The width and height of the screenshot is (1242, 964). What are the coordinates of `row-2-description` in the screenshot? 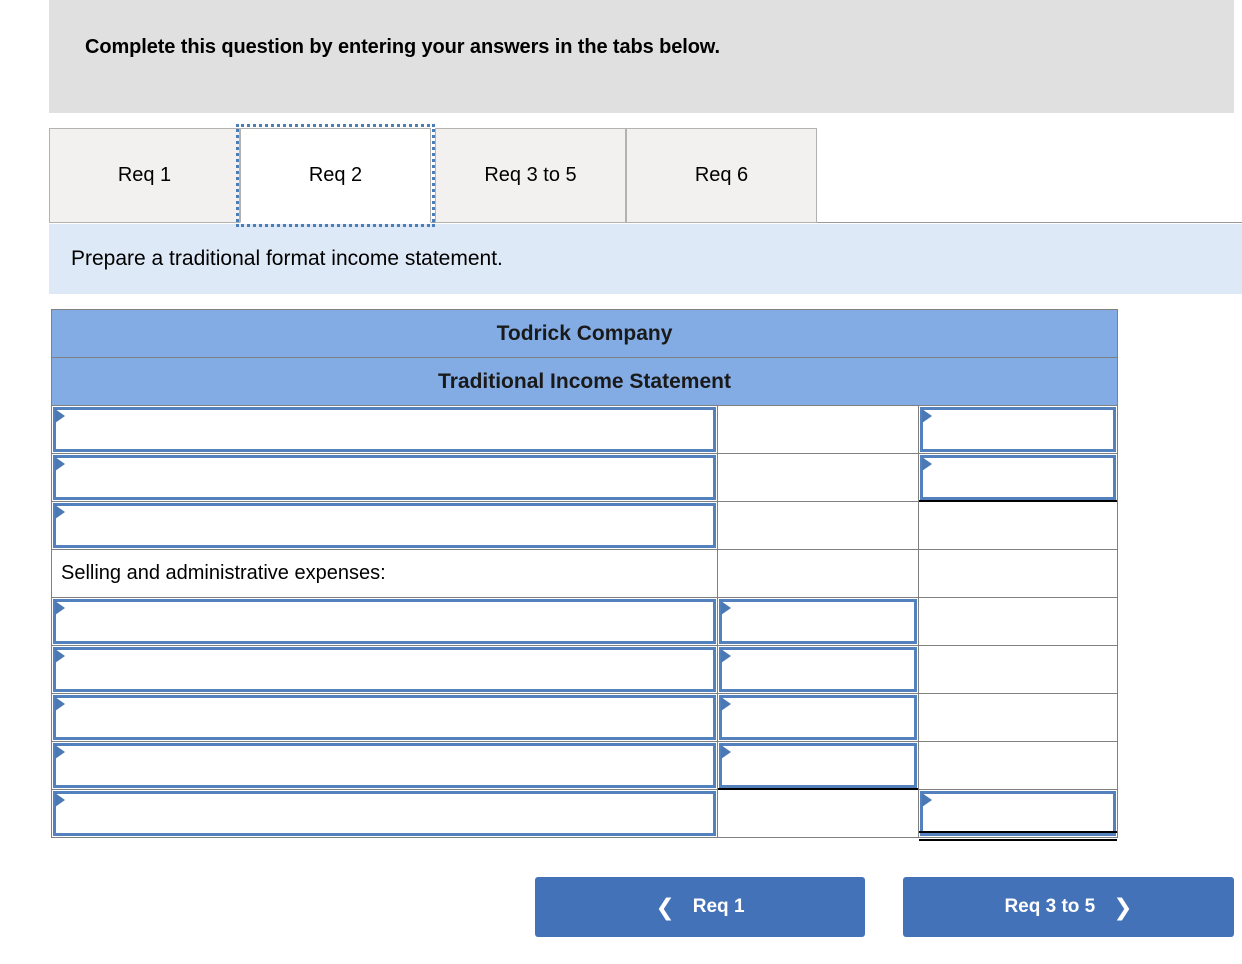 It's located at (384, 525).